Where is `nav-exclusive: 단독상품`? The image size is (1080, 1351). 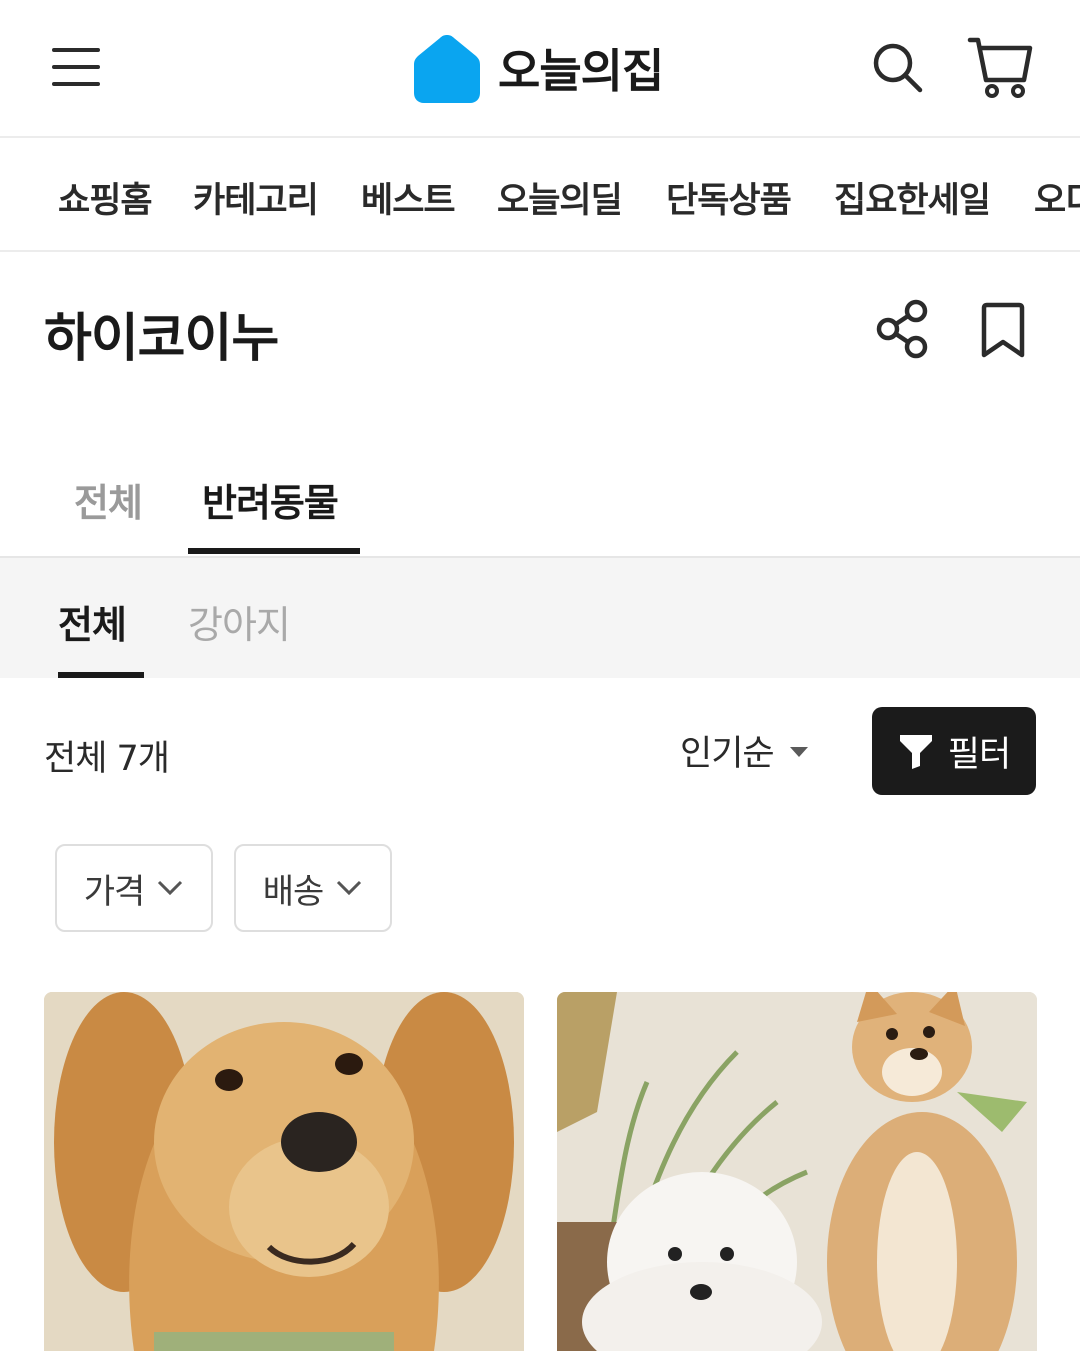
nav-exclusive: 단독상품 is located at coordinates (729, 197).